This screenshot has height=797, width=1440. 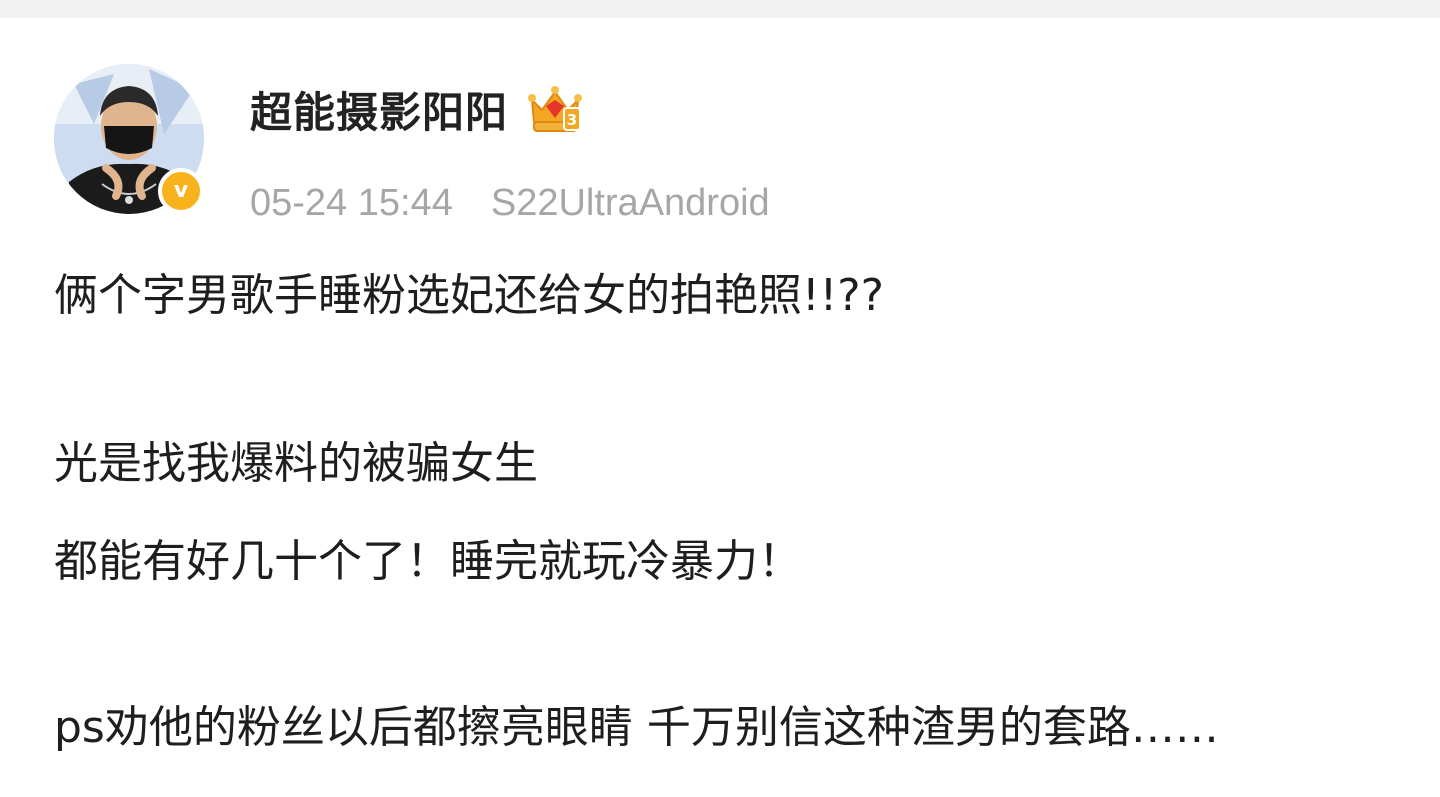 I want to click on author-header: 超能摄影阳阳 3, so click(x=417, y=109).